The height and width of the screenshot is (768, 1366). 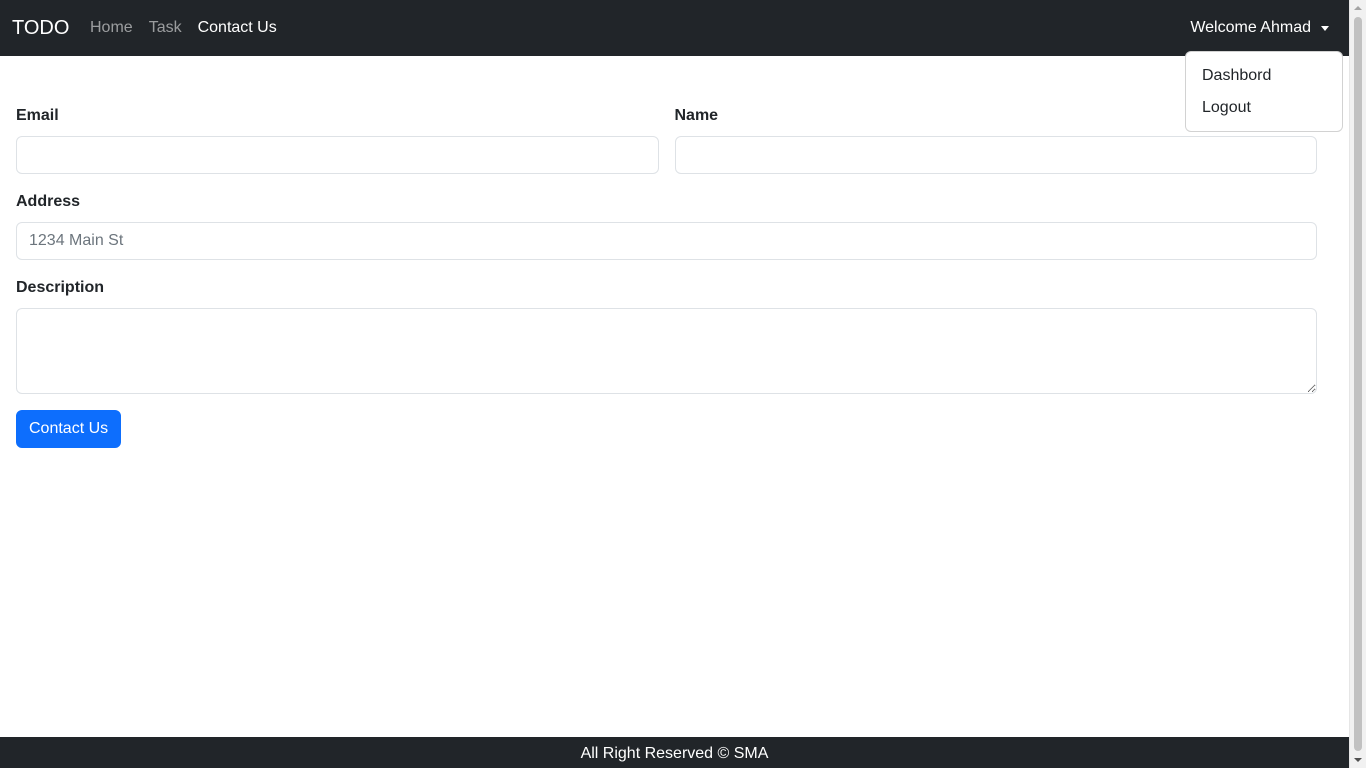 What do you see at coordinates (37, 115) in the screenshot?
I see `email-label: Email` at bounding box center [37, 115].